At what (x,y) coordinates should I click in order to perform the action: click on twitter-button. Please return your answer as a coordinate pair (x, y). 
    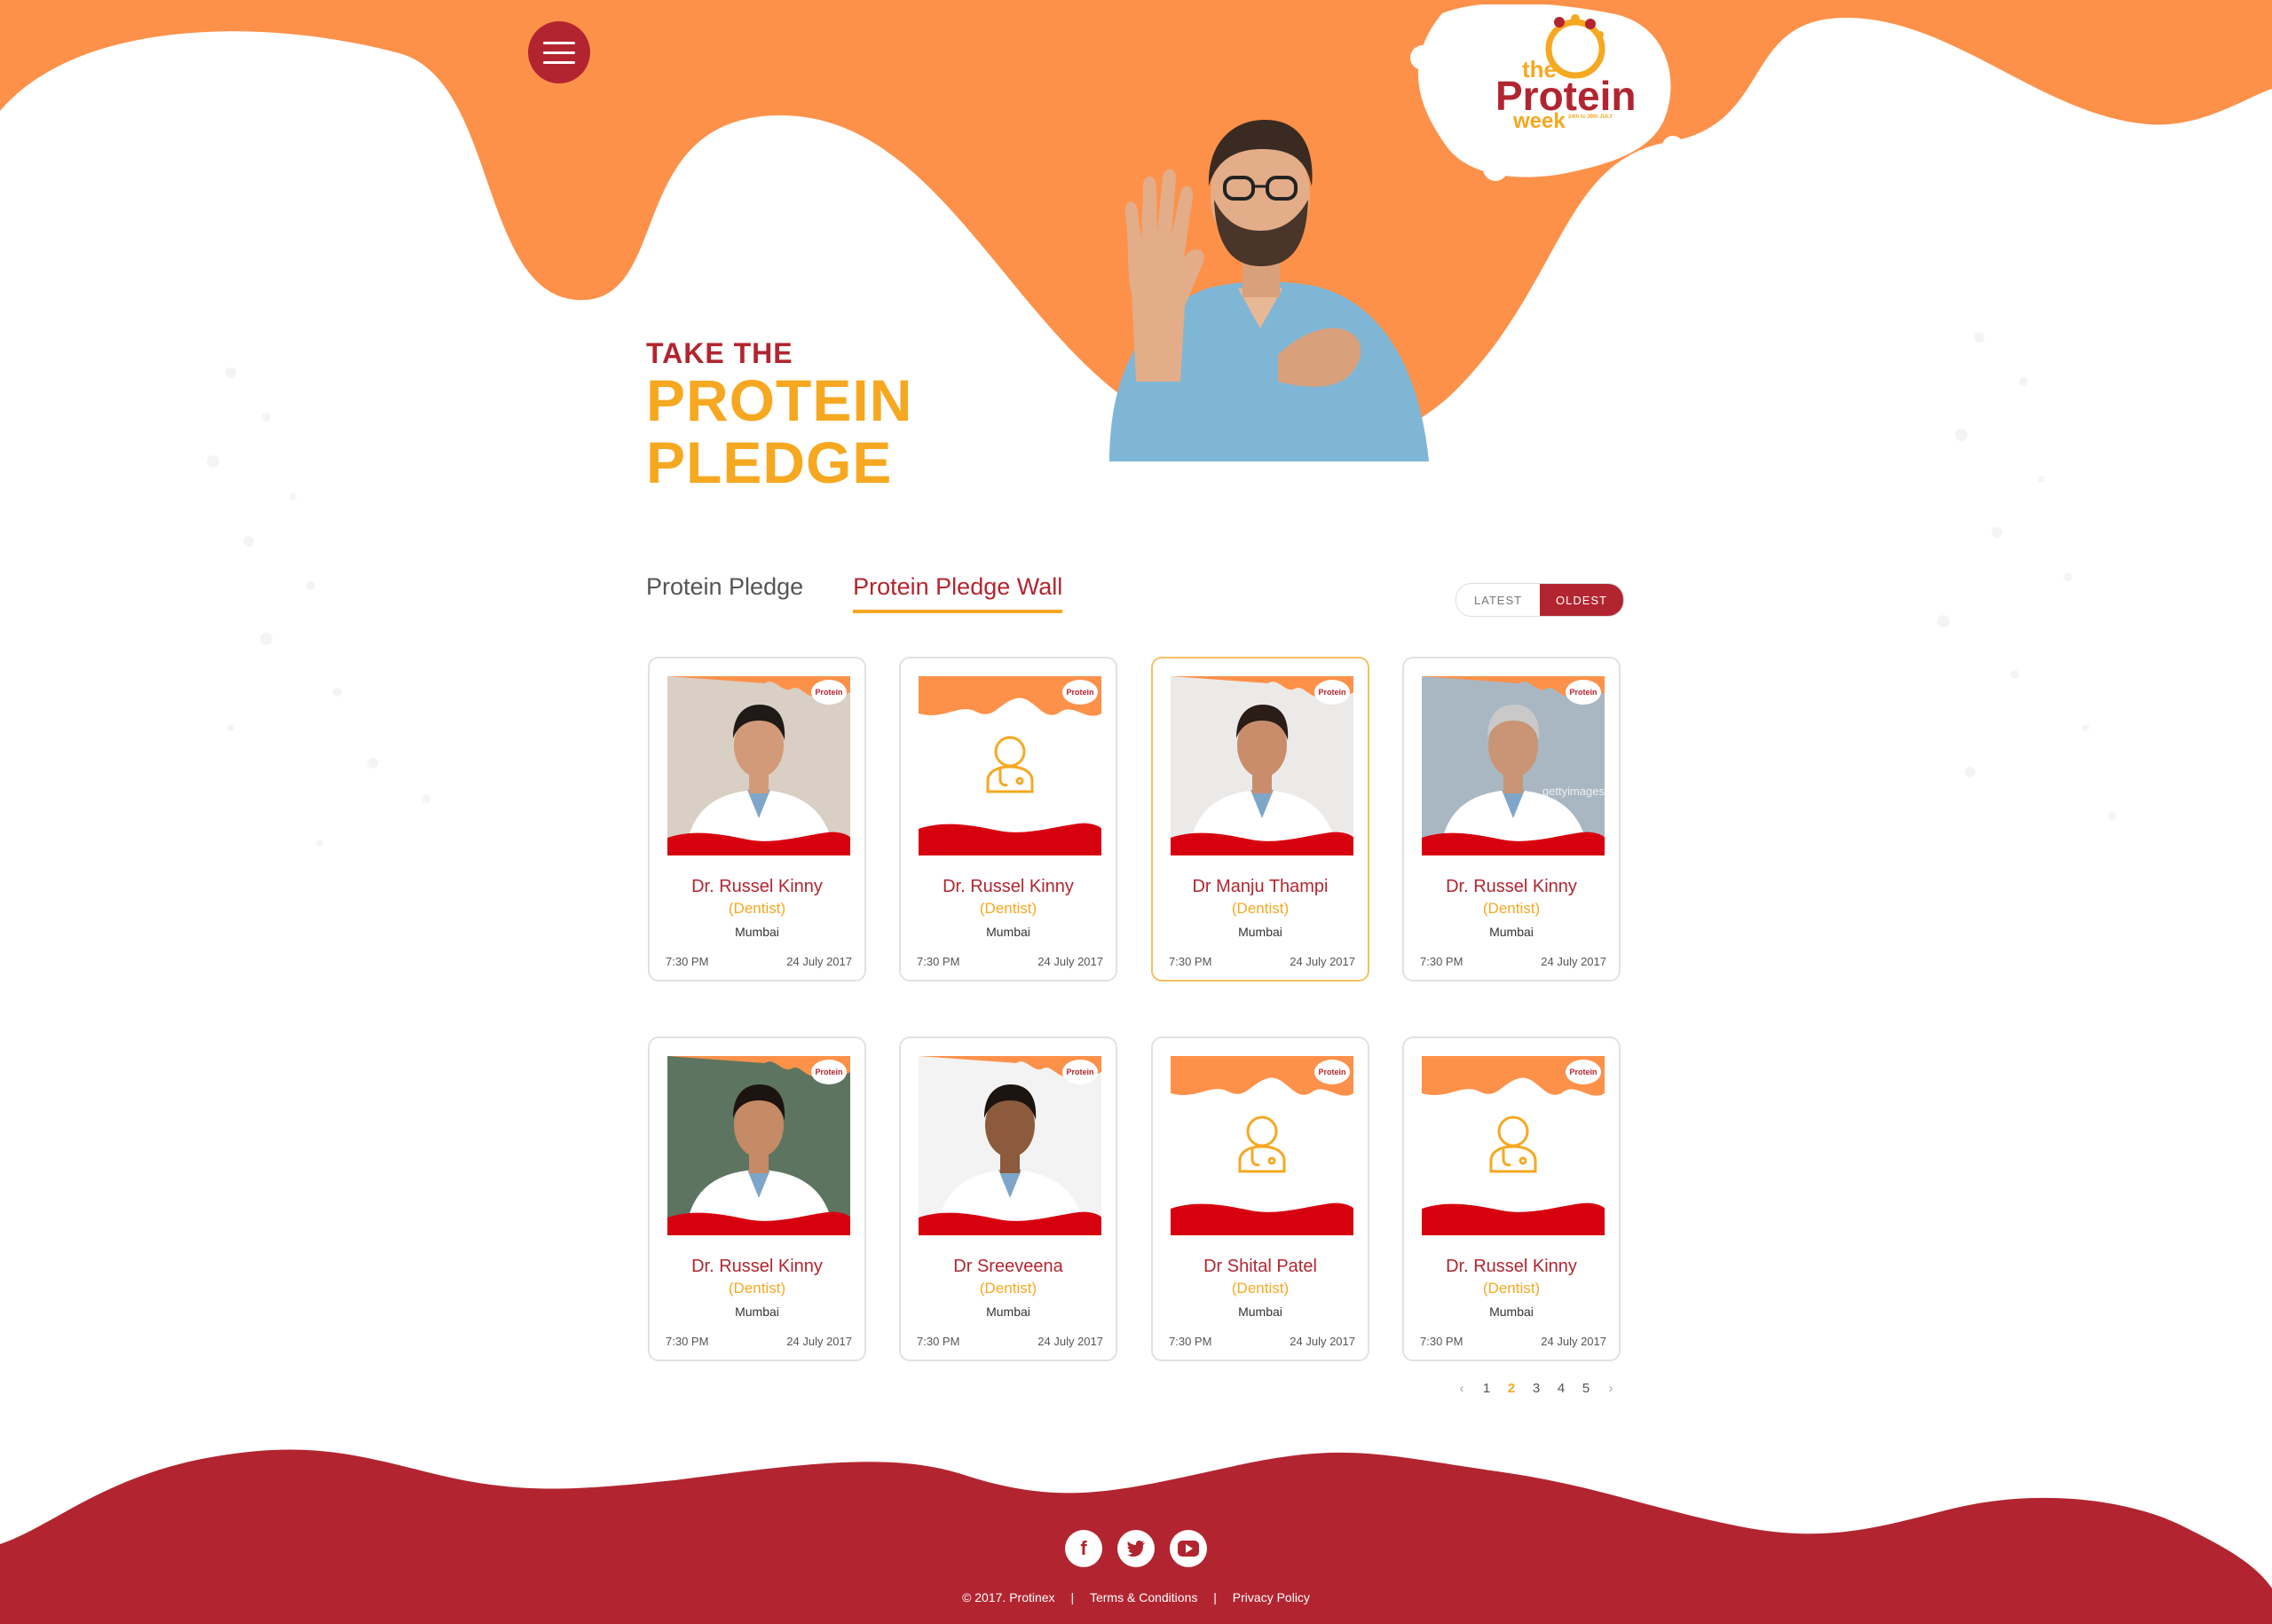
    Looking at the image, I should click on (1136, 1549).